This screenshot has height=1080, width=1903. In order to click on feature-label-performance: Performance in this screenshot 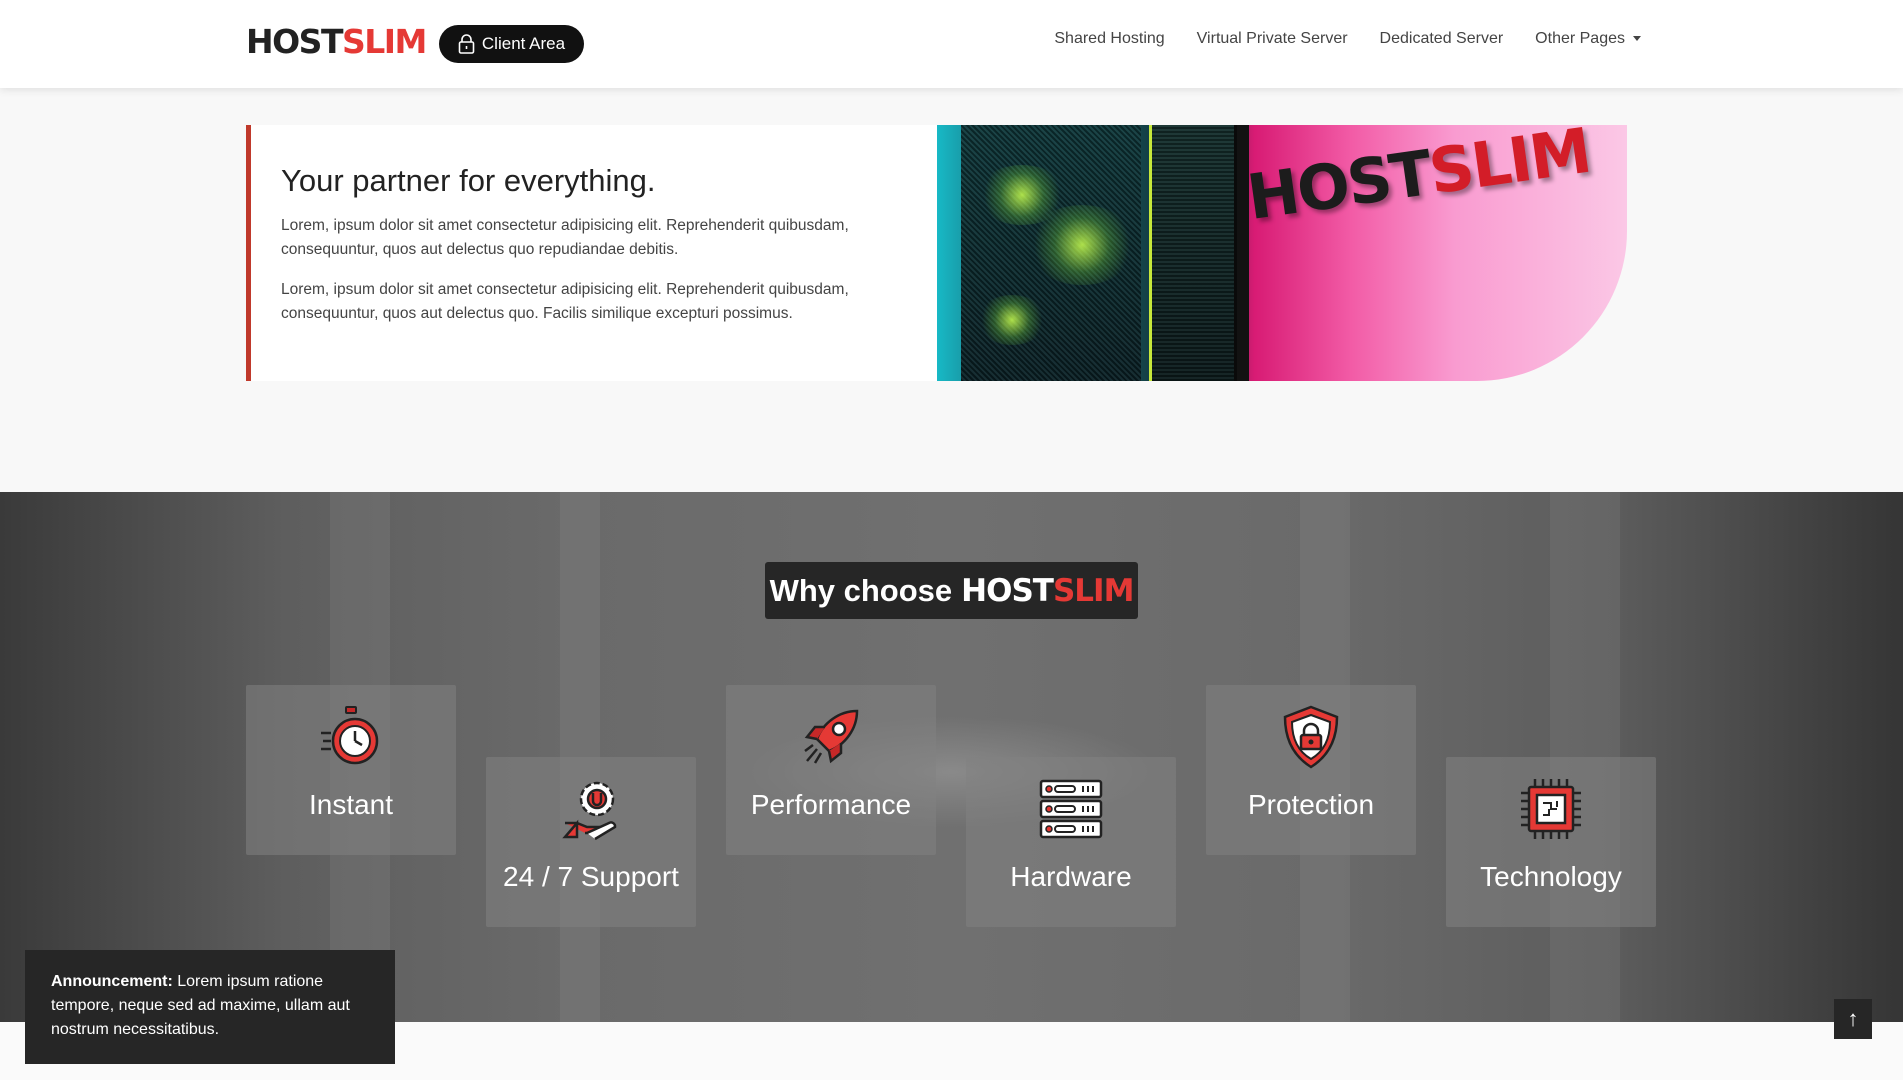, I will do `click(831, 804)`.